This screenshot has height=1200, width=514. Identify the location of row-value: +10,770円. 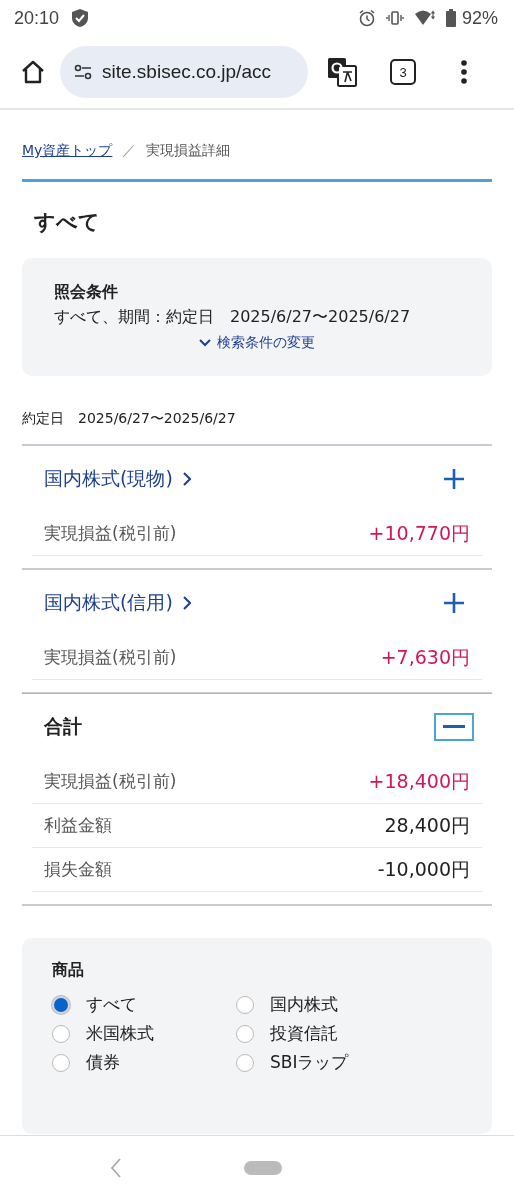
(419, 533).